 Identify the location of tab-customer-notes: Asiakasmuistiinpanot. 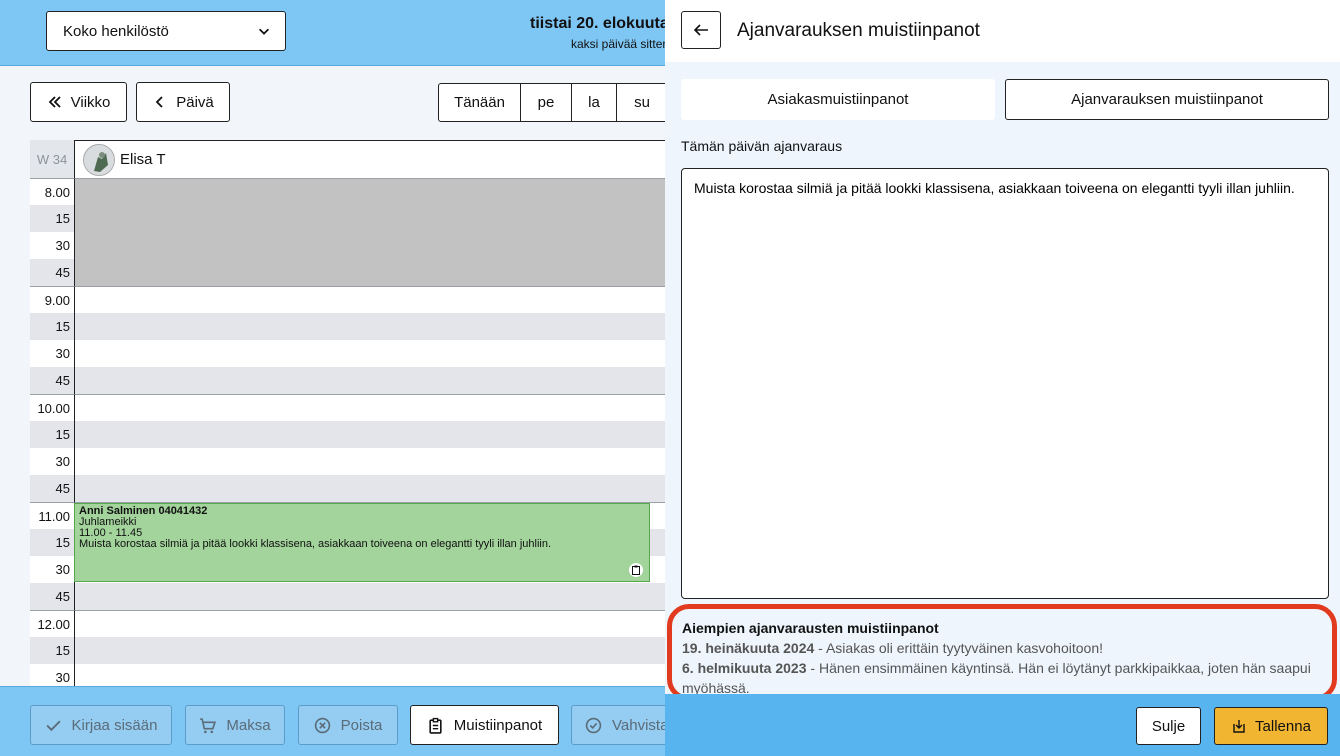
(838, 99).